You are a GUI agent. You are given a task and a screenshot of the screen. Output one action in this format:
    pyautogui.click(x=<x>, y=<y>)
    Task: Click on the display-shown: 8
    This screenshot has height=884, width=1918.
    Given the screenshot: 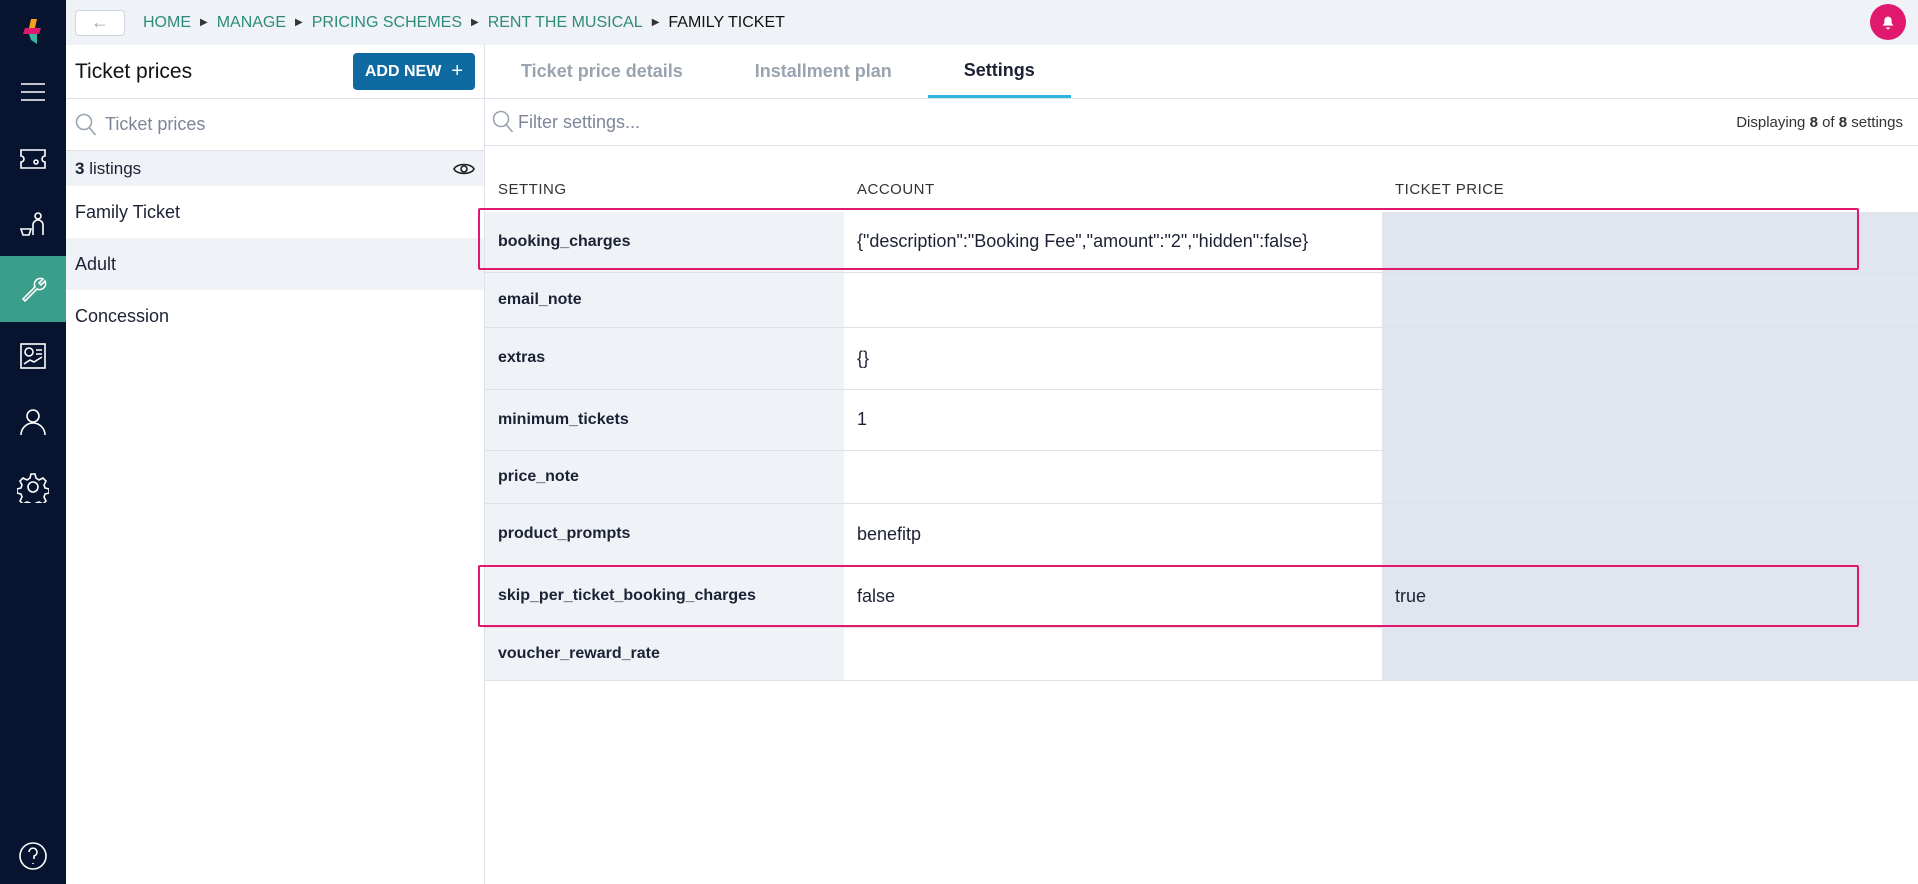 What is the action you would take?
    pyautogui.click(x=1813, y=122)
    